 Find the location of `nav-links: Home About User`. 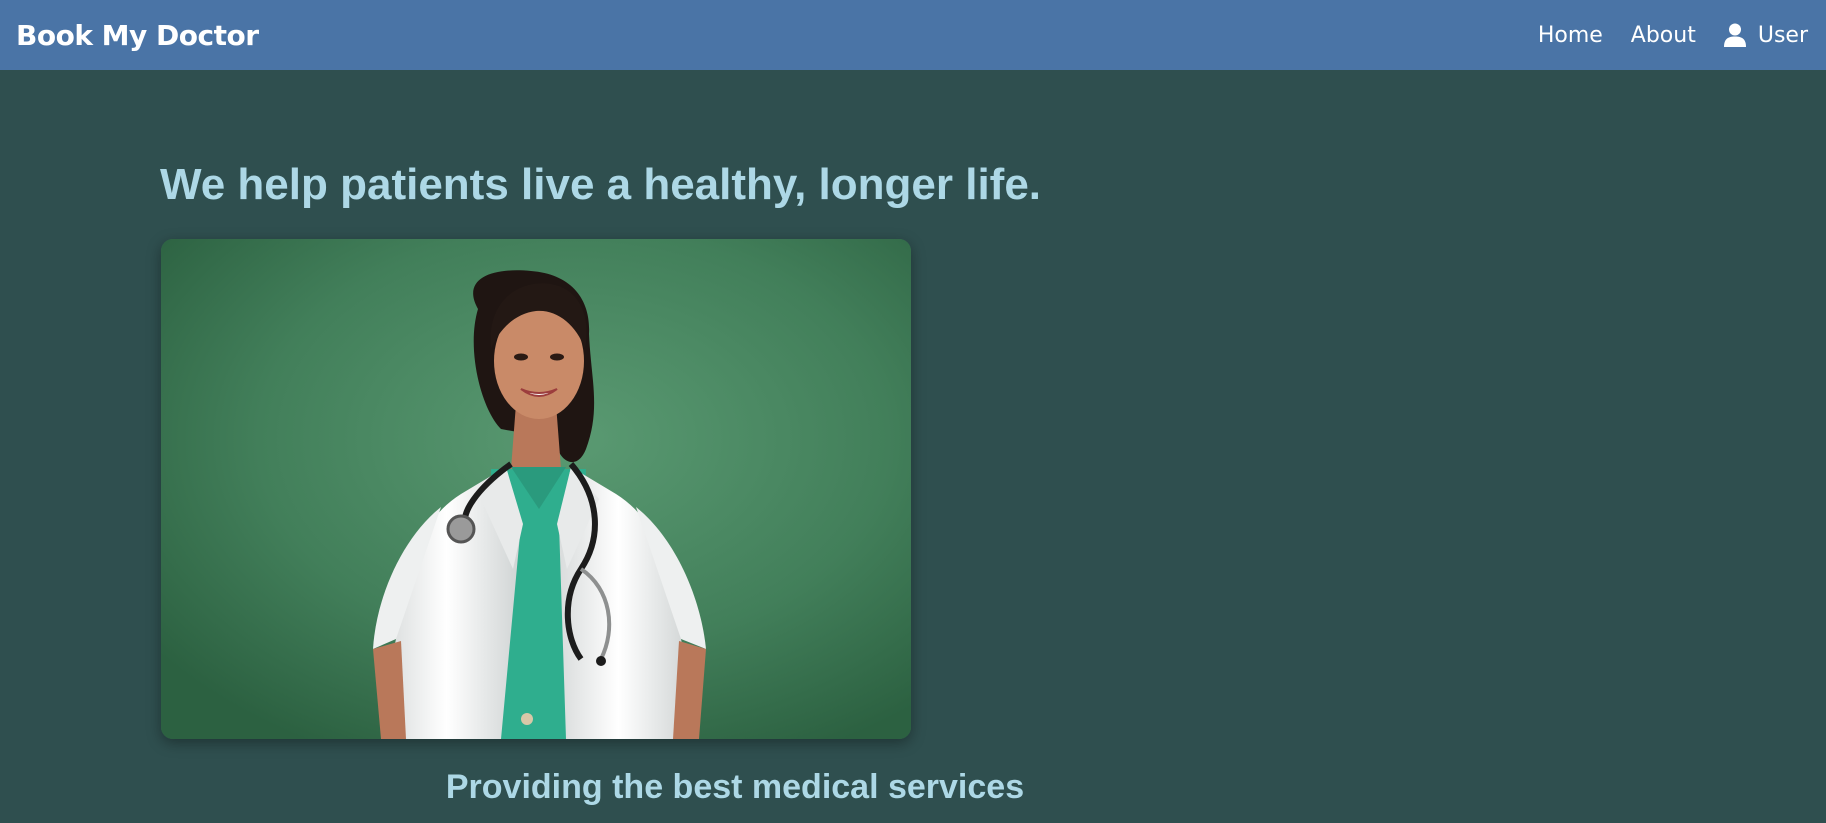

nav-links: Home About User is located at coordinates (1673, 35).